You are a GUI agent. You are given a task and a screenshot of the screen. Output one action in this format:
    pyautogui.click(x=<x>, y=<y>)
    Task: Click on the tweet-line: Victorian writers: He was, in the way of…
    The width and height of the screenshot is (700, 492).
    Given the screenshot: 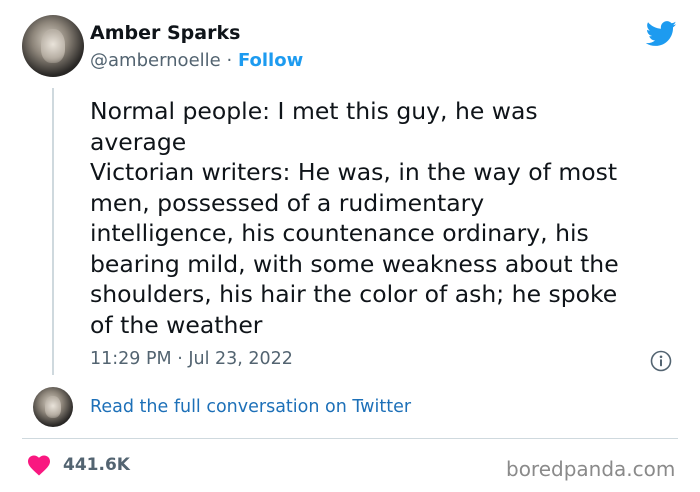 What is the action you would take?
    pyautogui.click(x=354, y=172)
    